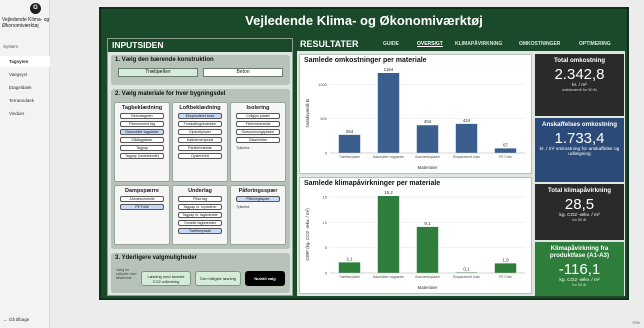 This screenshot has height=328, width=644. Describe the element at coordinates (142, 156) in the screenshot. I see `slicer-option: Tagpap (vedvarende)` at that location.